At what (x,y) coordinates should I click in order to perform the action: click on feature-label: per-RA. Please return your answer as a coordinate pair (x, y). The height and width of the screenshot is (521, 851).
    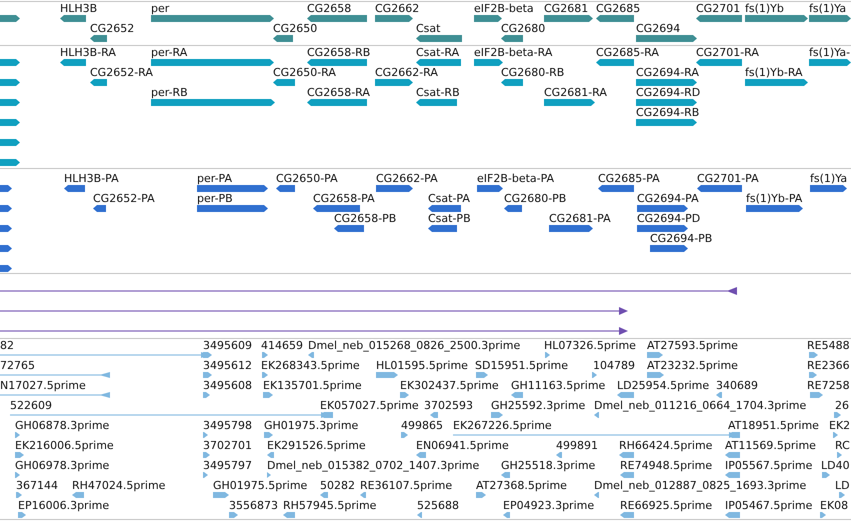
    Looking at the image, I should click on (169, 52).